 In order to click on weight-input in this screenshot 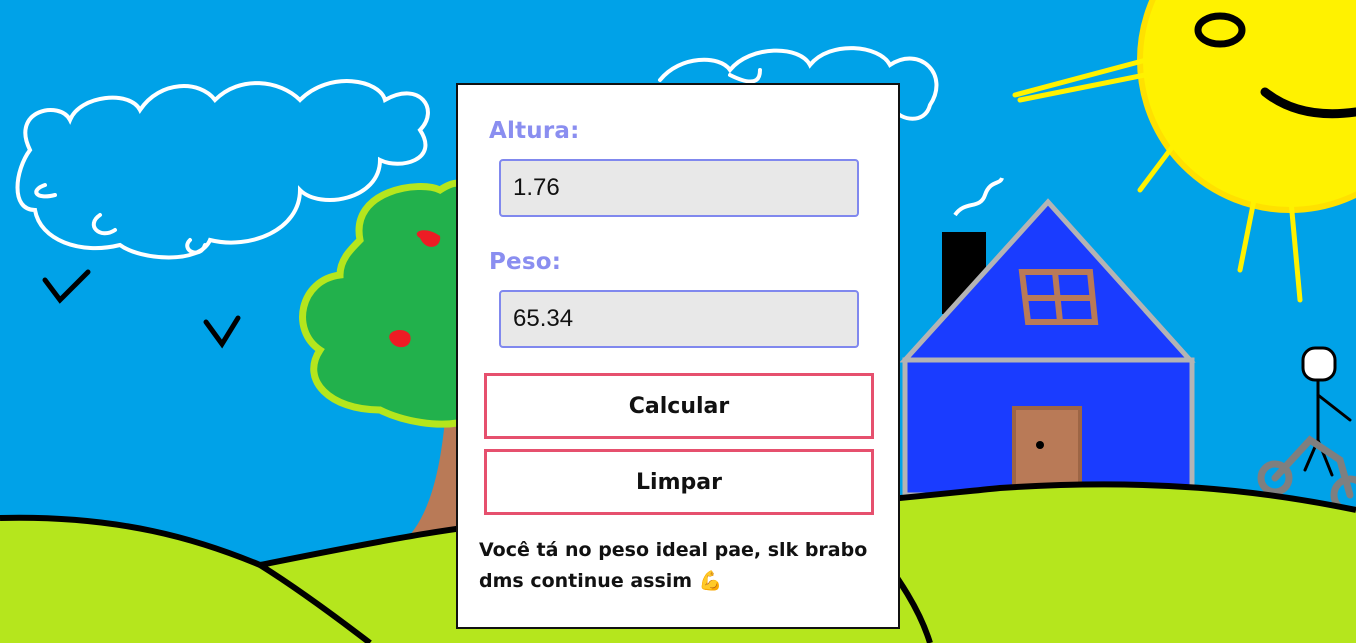, I will do `click(679, 319)`.